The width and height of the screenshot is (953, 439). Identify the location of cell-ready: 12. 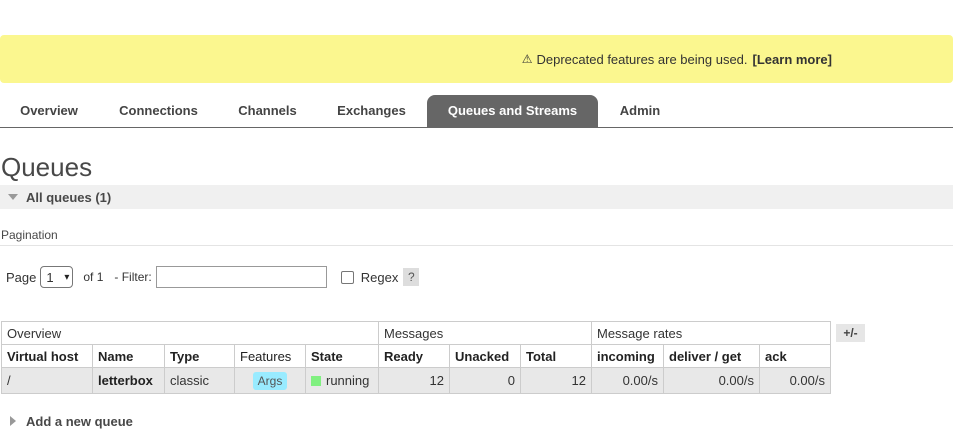
(414, 380).